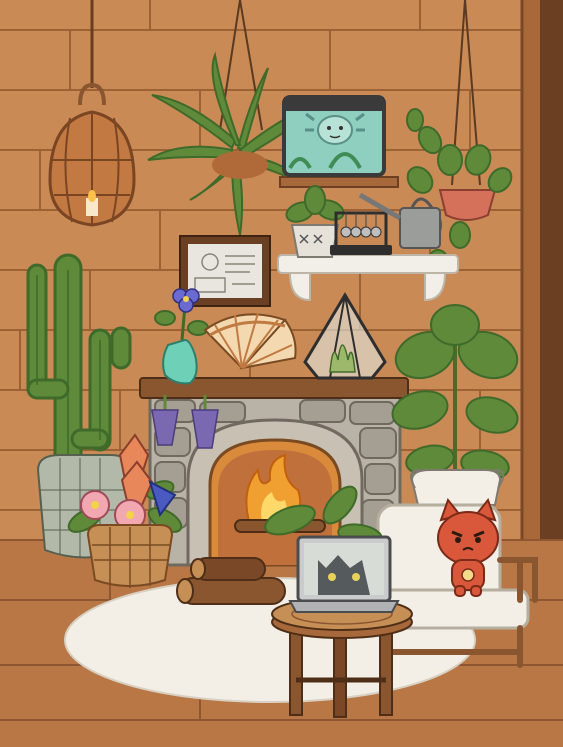  I want to click on top-wall-shelf, so click(339, 182).